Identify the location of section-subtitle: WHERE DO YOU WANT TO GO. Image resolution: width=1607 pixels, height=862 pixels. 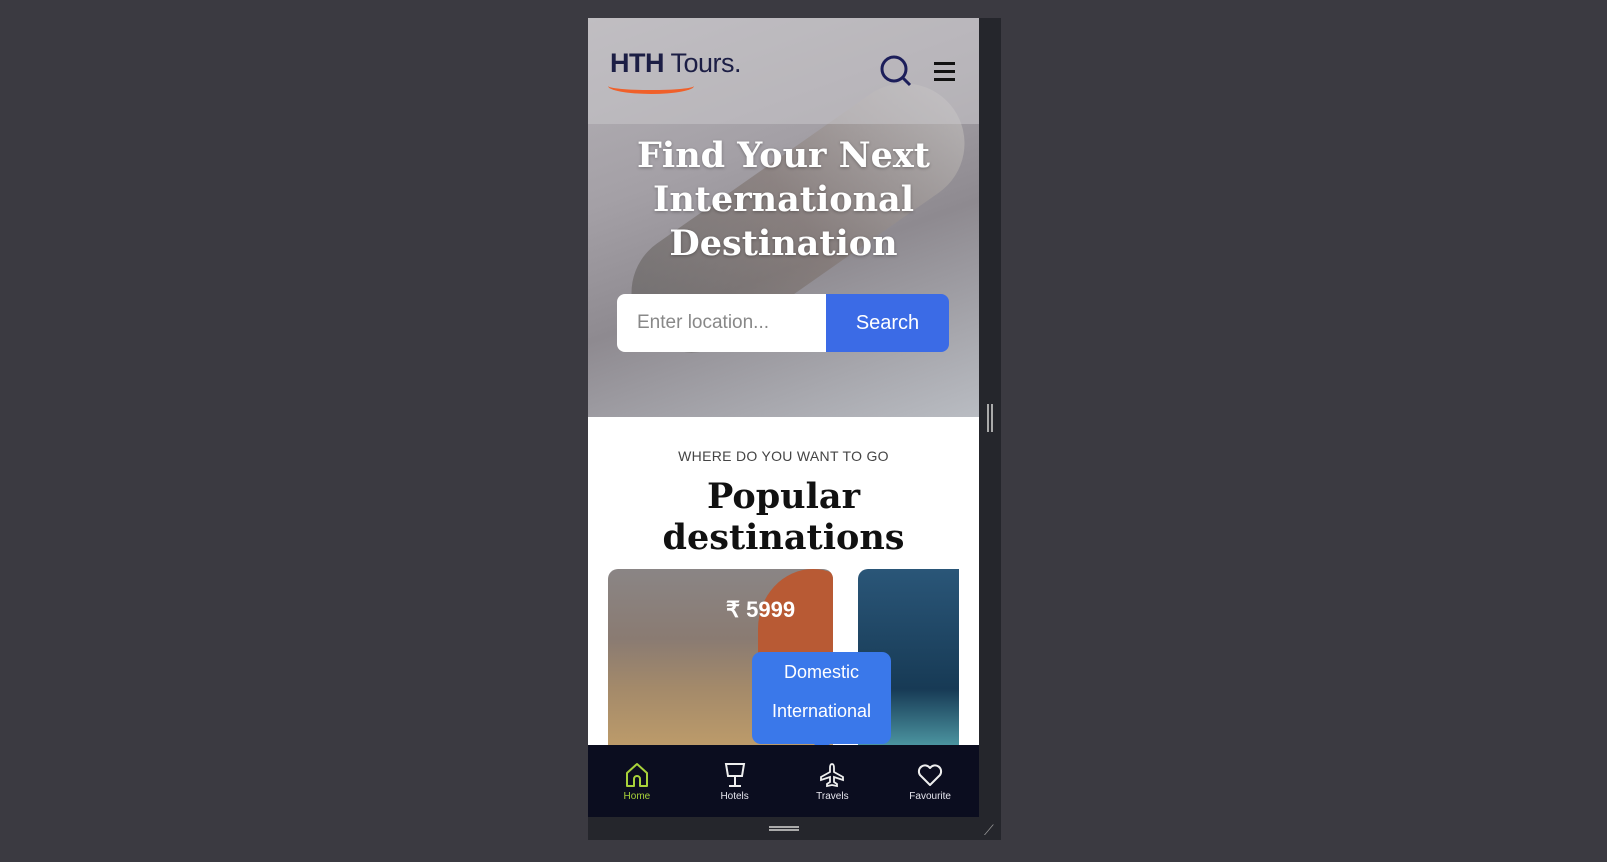
(783, 456).